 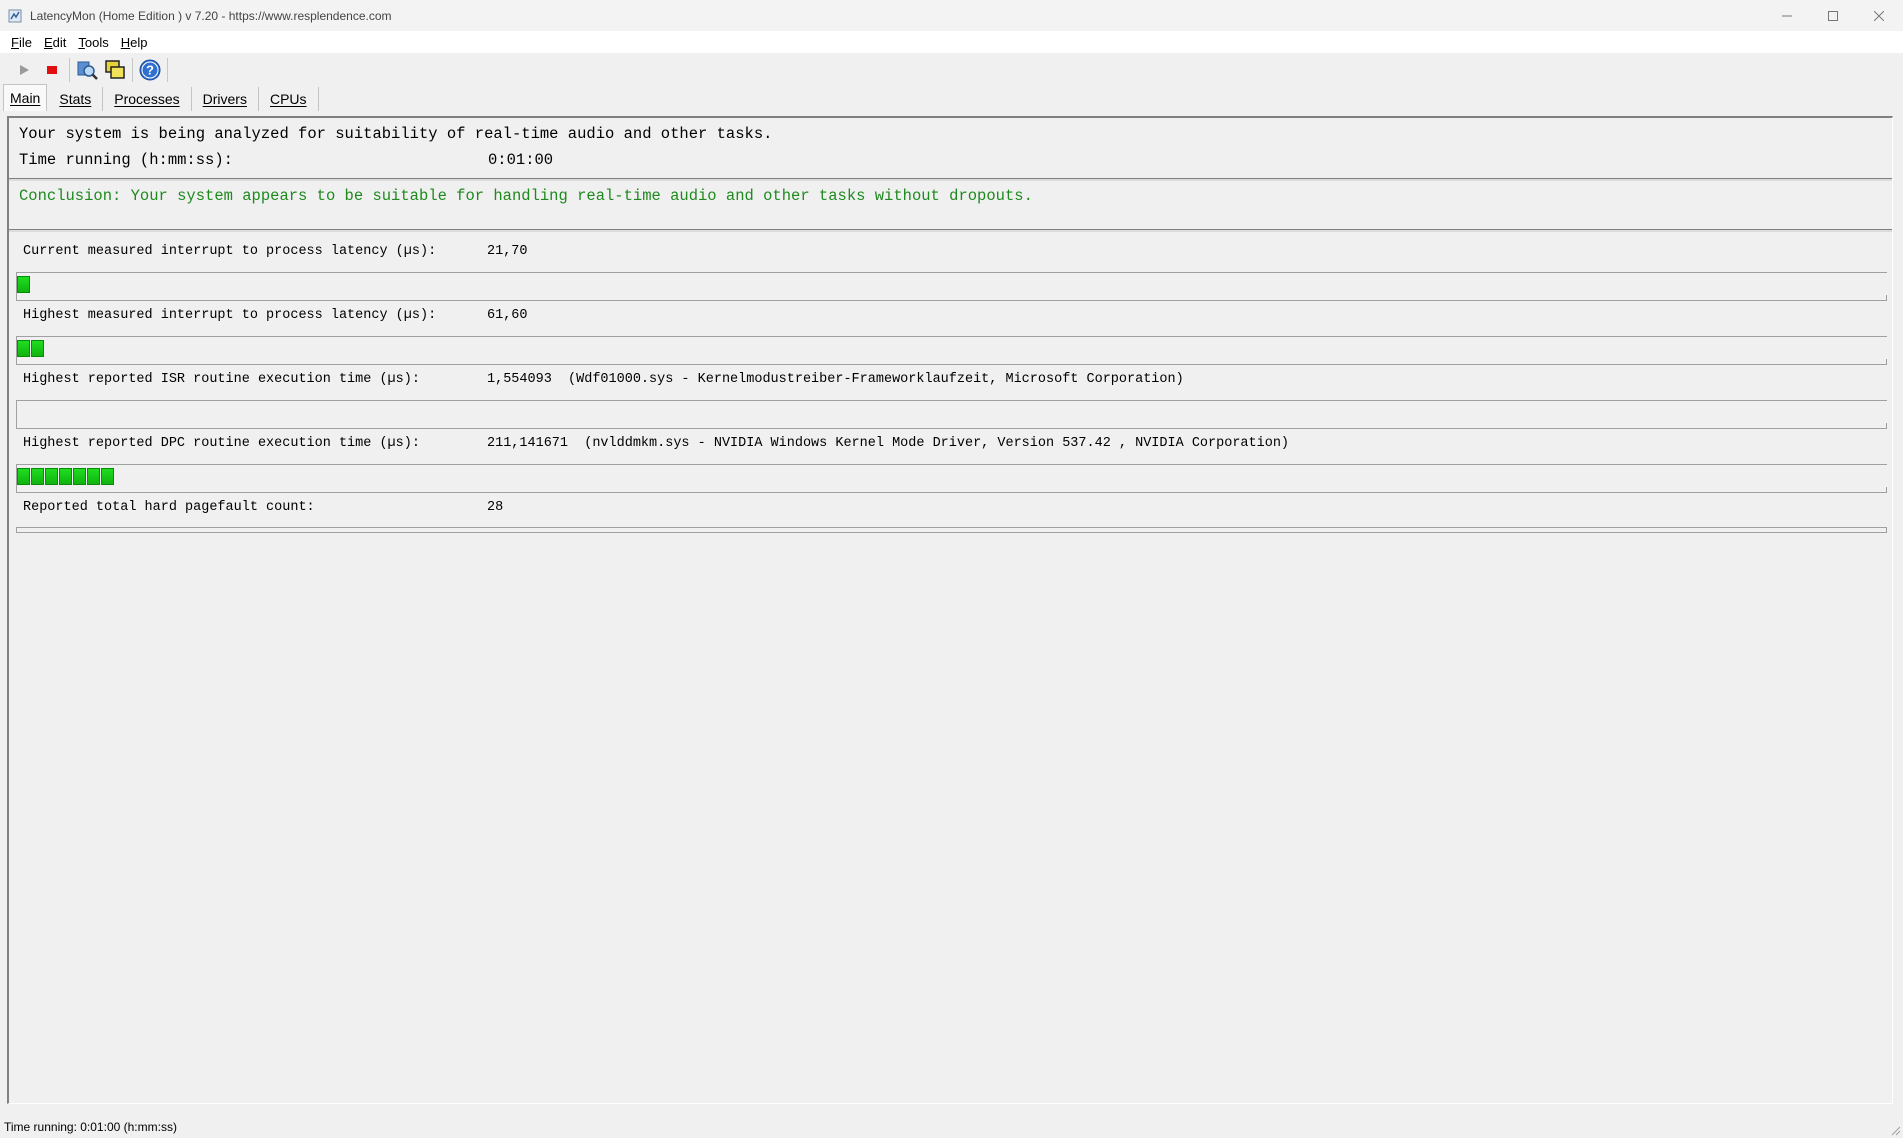 I want to click on meter-edge, so click(x=16, y=412).